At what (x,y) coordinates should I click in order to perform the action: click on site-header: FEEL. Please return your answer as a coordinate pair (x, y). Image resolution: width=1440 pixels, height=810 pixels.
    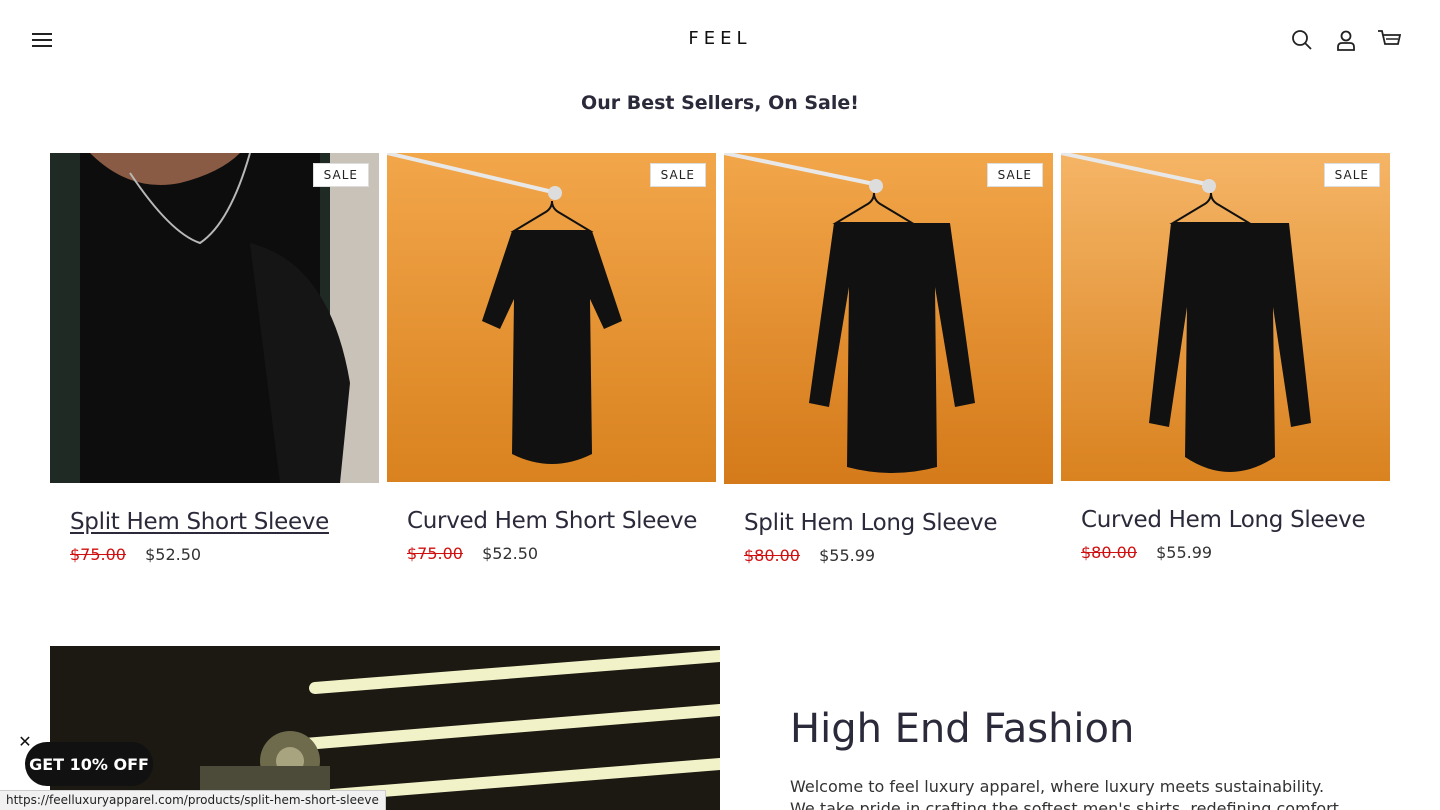
    Looking at the image, I should click on (720, 40).